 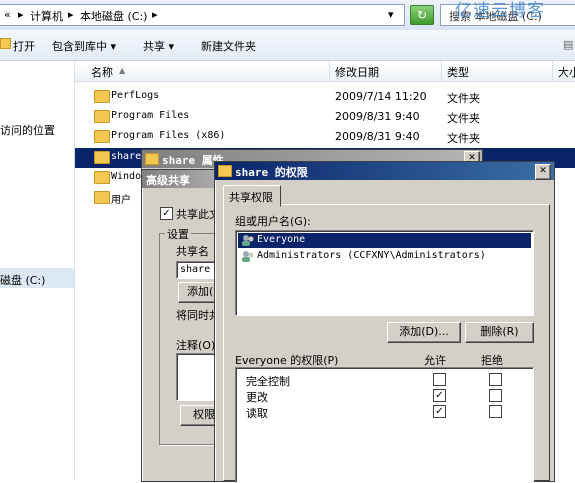 I want to click on perm-full-control-allow-checkbox, so click(x=439, y=379).